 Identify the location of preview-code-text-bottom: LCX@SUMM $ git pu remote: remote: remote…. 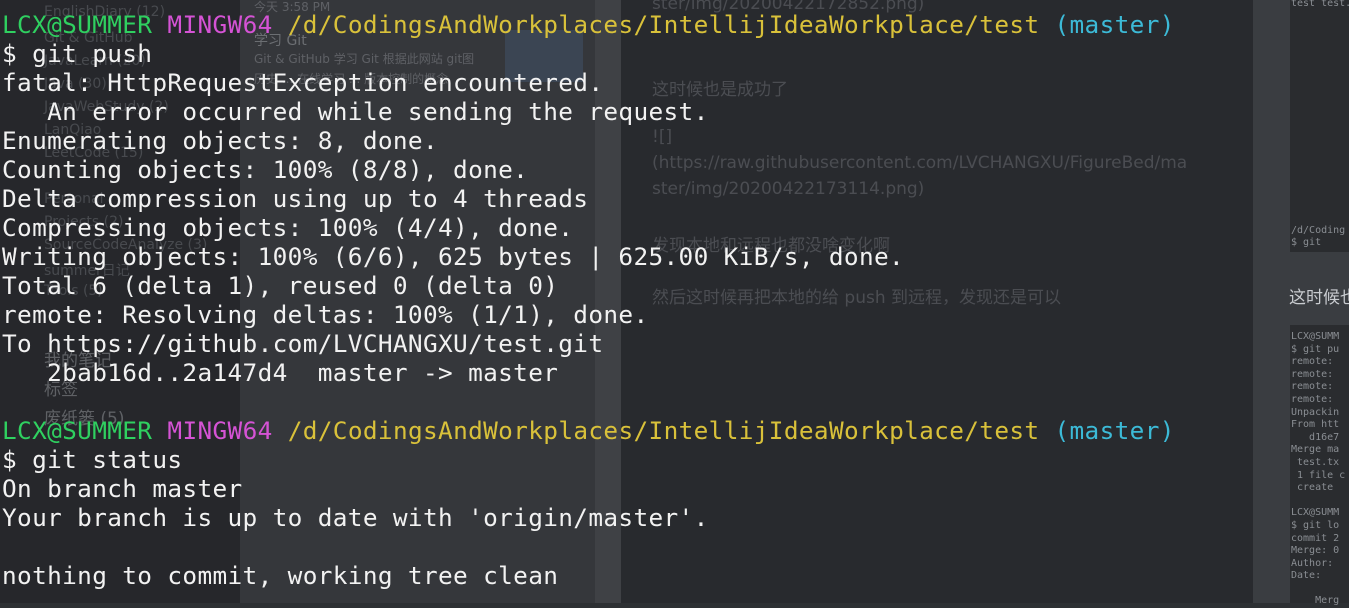
(1318, 469).